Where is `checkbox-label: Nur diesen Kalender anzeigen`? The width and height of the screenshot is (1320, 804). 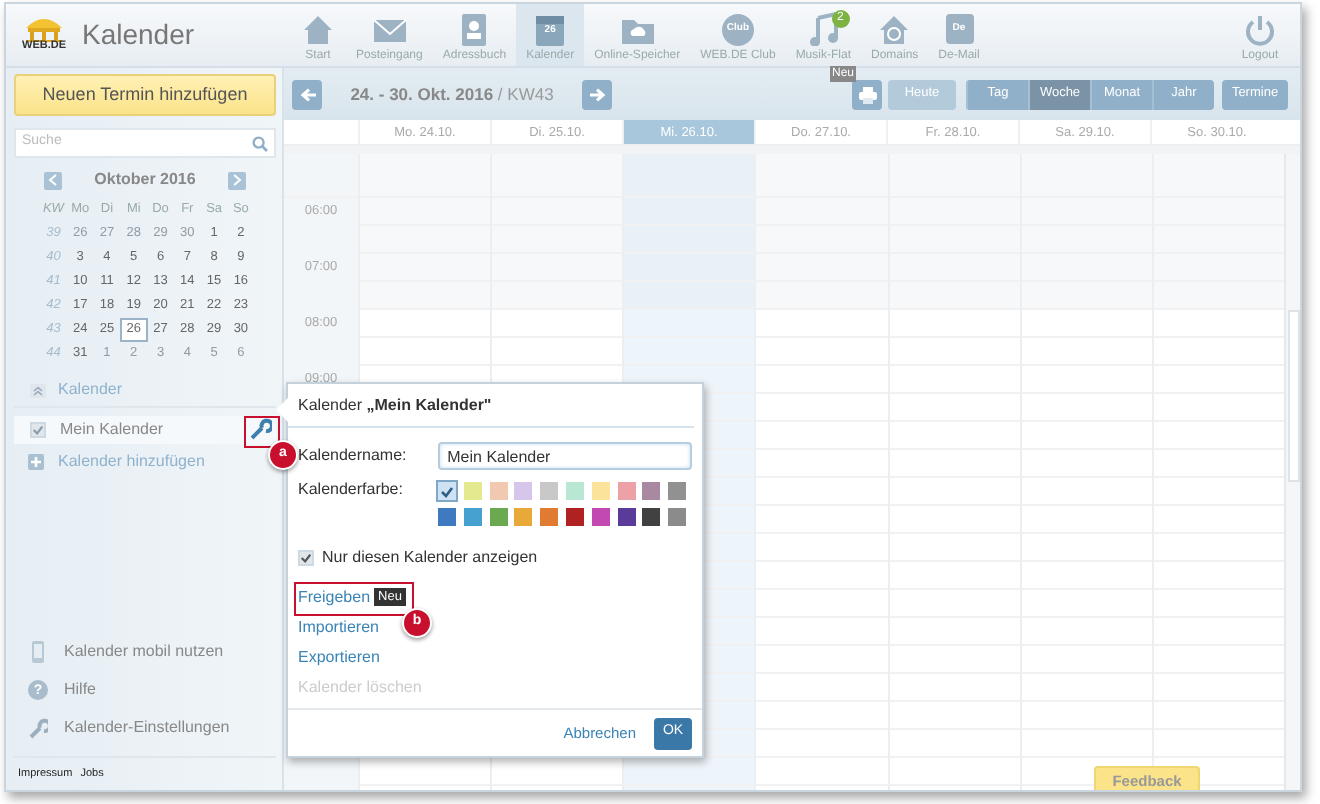
checkbox-label: Nur diesen Kalender anzeigen is located at coordinates (430, 558).